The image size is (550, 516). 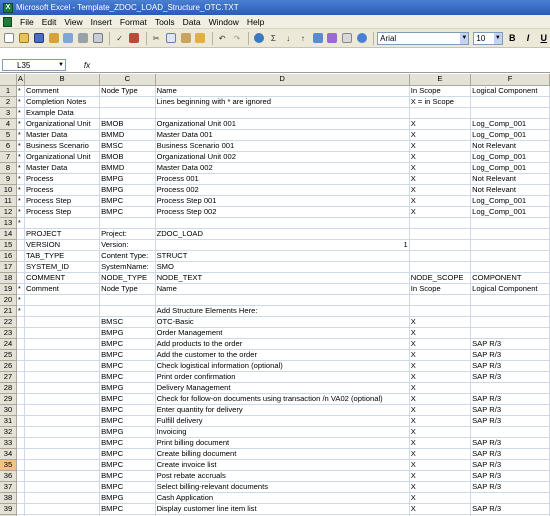 What do you see at coordinates (49, 22) in the screenshot?
I see `menu-edit: Edit` at bounding box center [49, 22].